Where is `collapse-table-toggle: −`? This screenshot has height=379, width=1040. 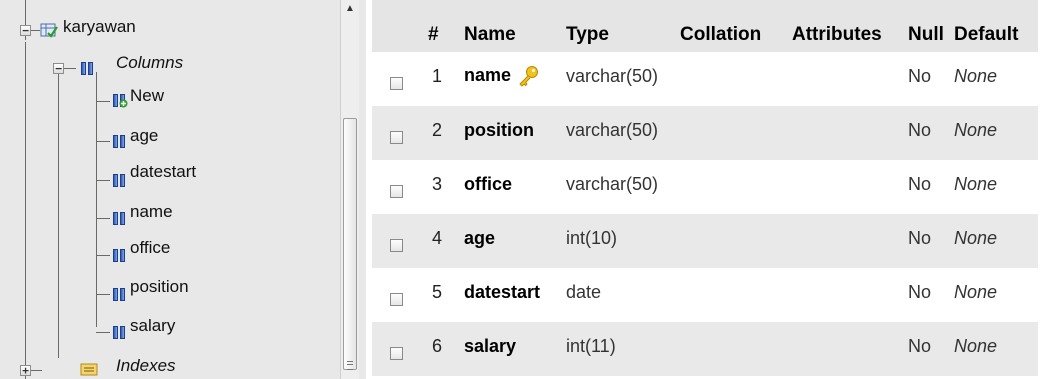 collapse-table-toggle: − is located at coordinates (25, 30).